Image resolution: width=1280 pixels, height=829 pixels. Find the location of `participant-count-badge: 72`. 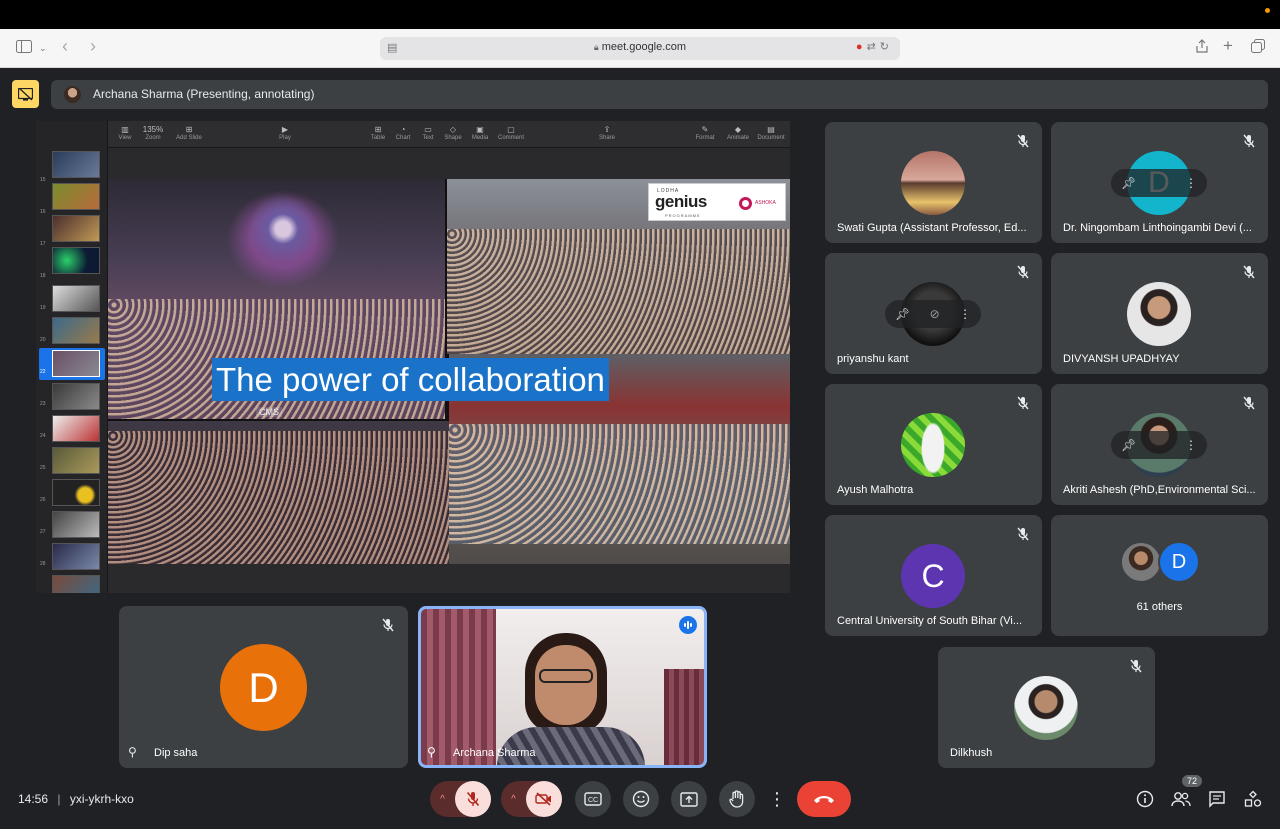

participant-count-badge: 72 is located at coordinates (1192, 781).